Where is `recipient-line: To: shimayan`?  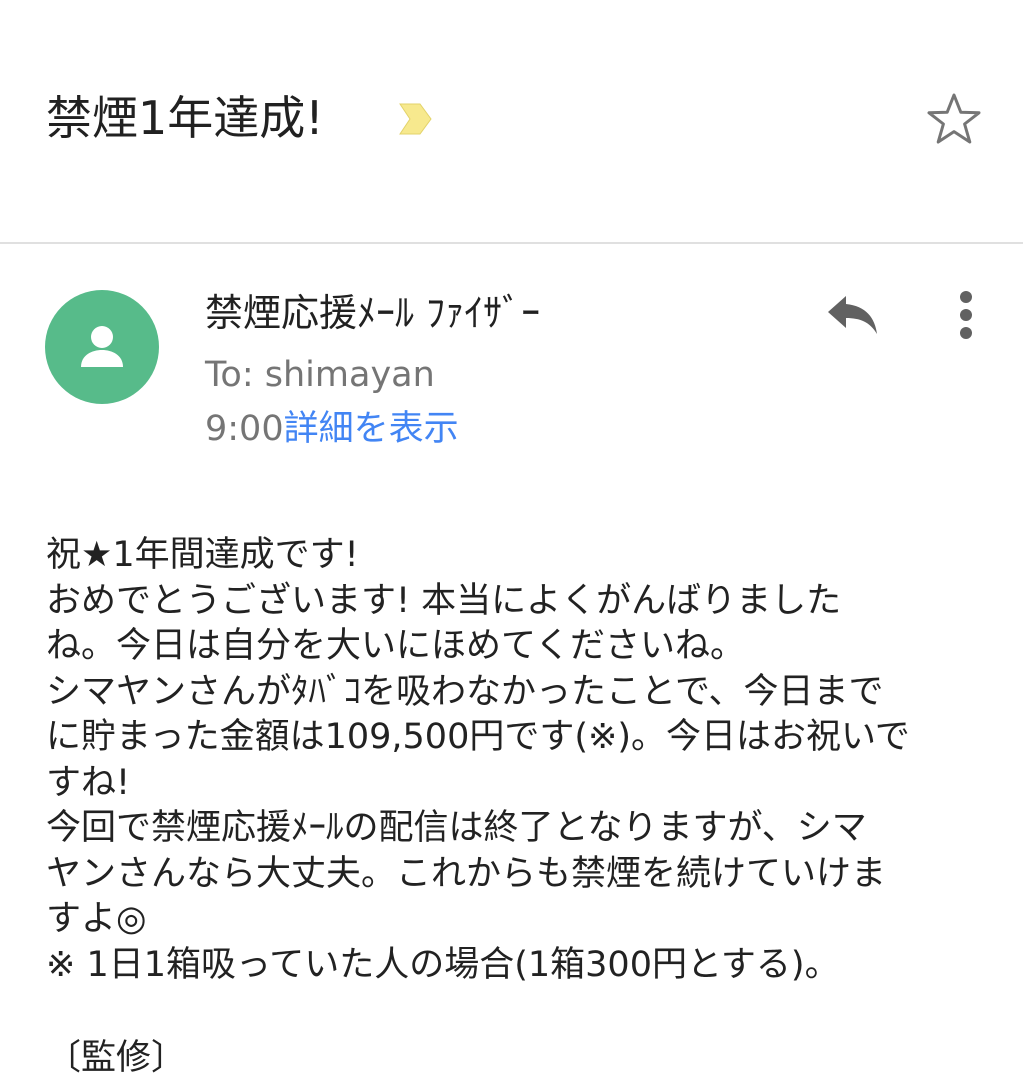
recipient-line: To: shimayan is located at coordinates (320, 375).